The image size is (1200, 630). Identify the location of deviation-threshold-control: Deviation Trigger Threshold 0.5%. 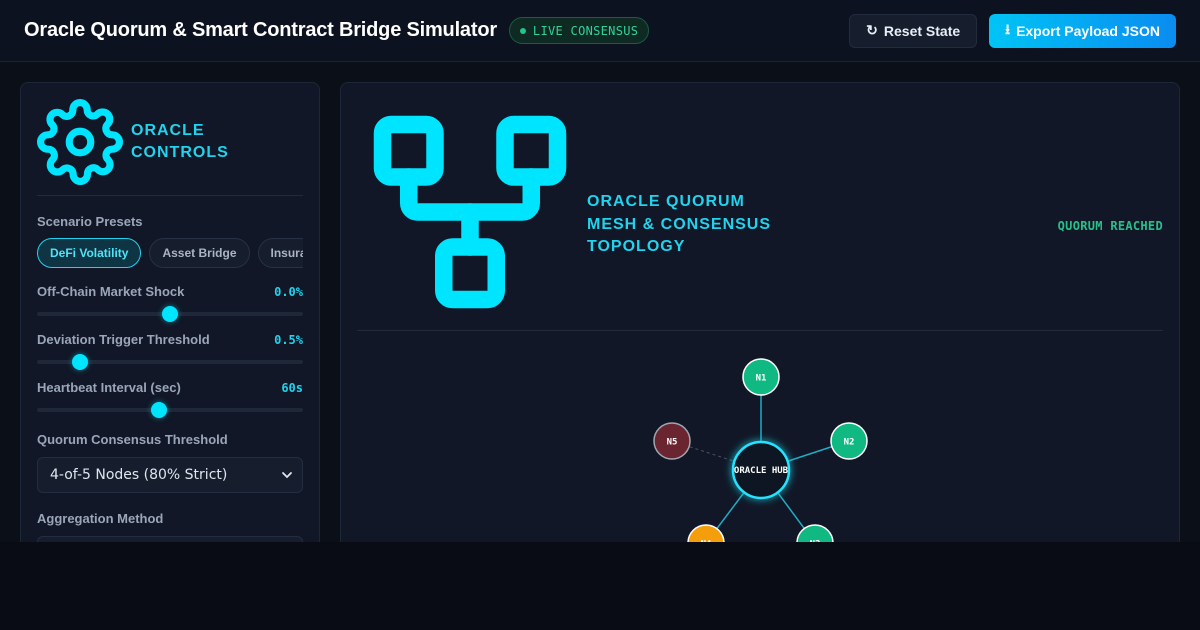
(170, 351).